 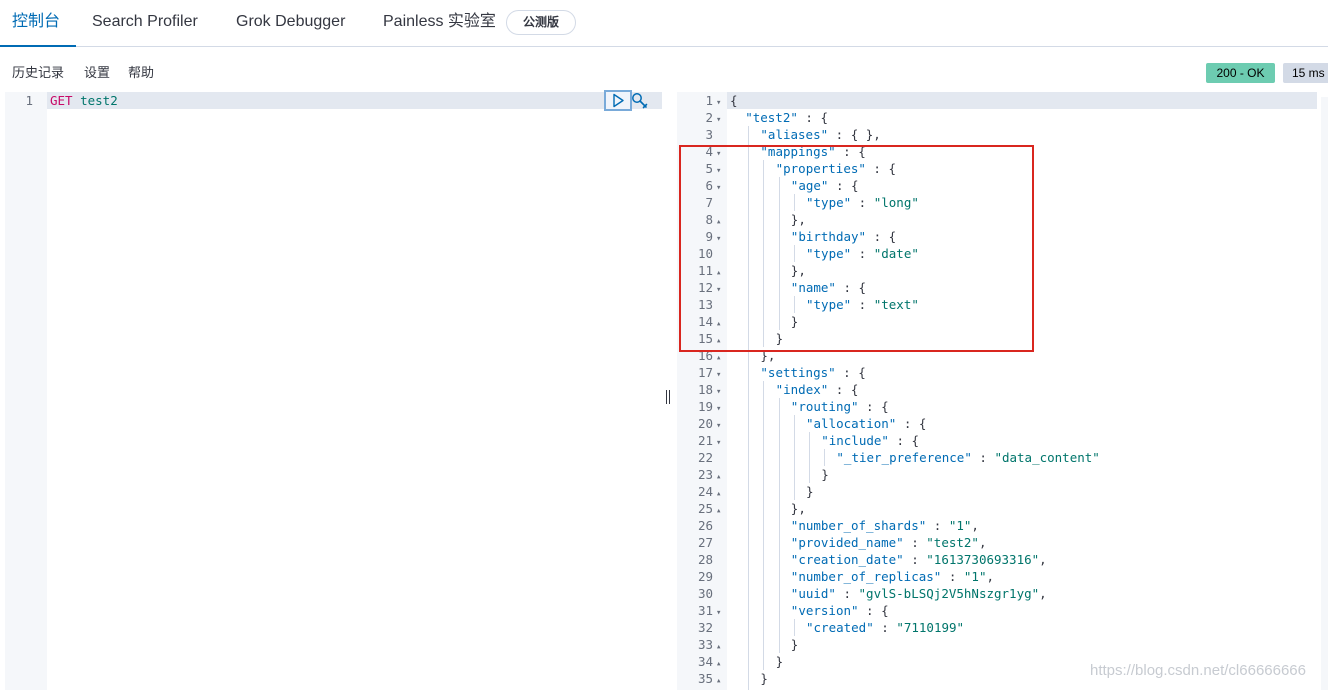 What do you see at coordinates (705, 457) in the screenshot?
I see `response-line-number: 22` at bounding box center [705, 457].